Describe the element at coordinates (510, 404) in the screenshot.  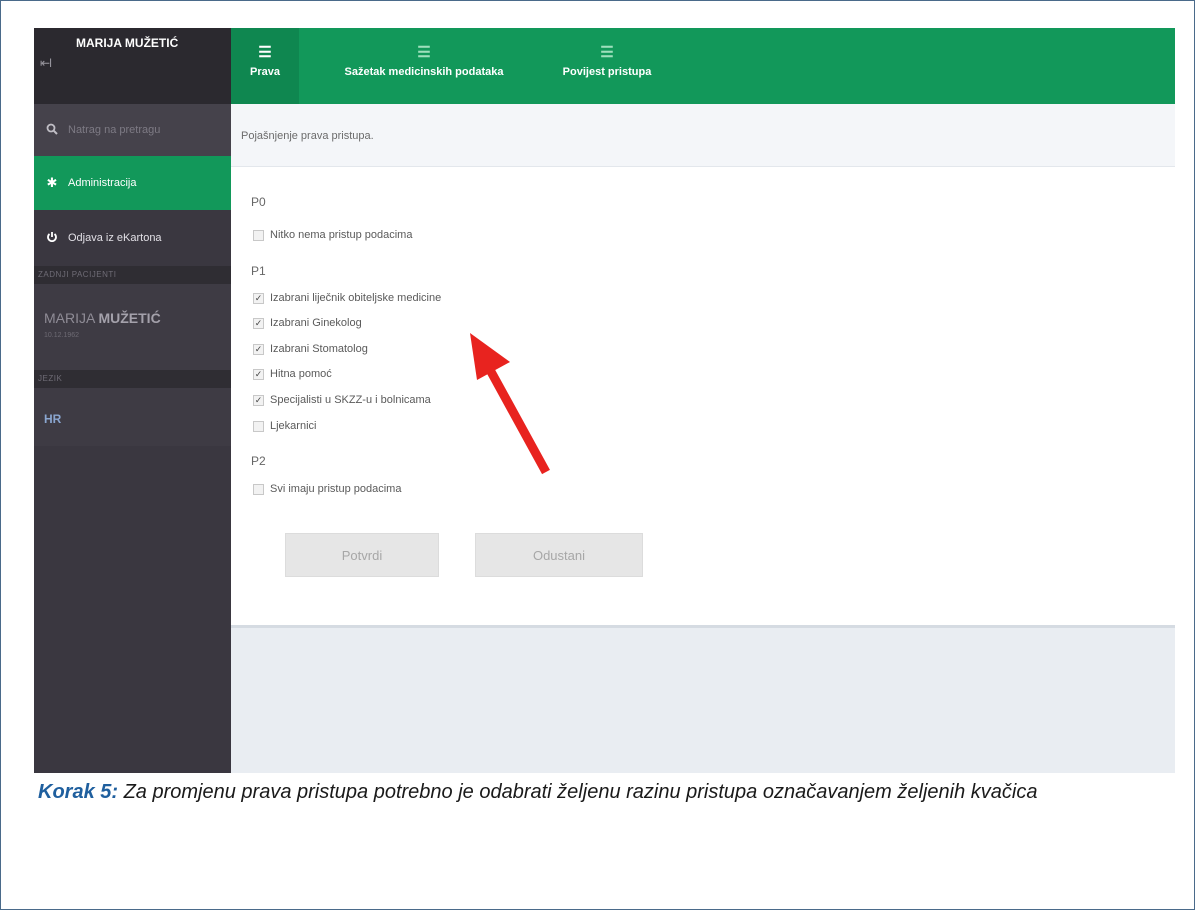
I see `annotation-arrow` at that location.